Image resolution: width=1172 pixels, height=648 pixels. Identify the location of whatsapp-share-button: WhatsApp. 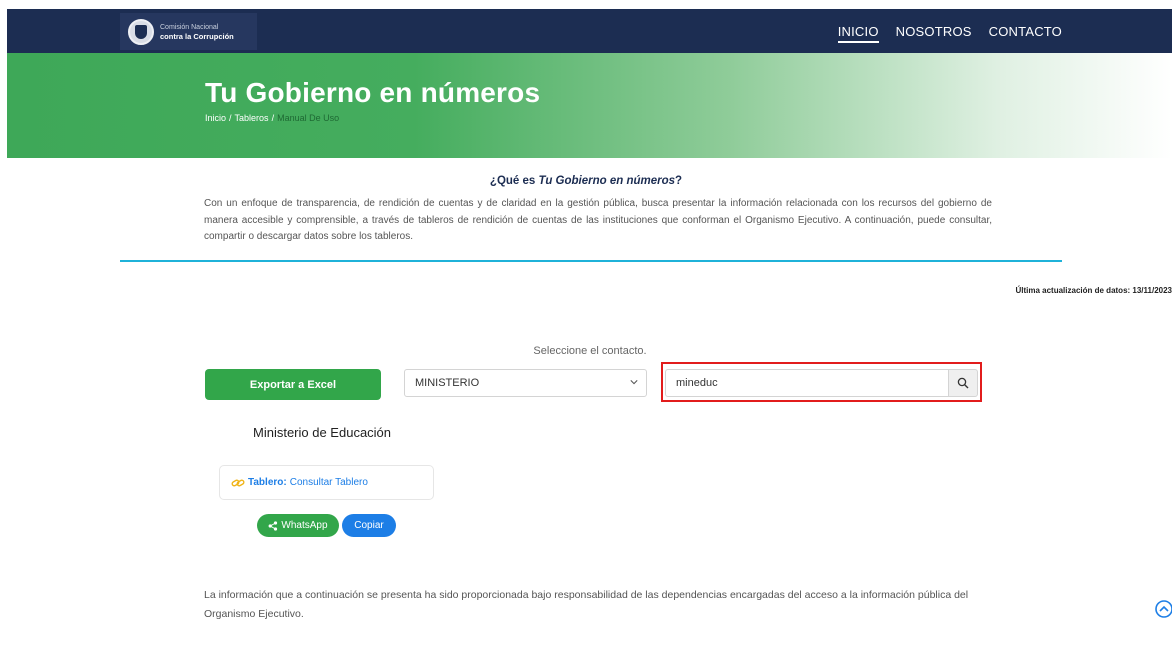
(298, 525).